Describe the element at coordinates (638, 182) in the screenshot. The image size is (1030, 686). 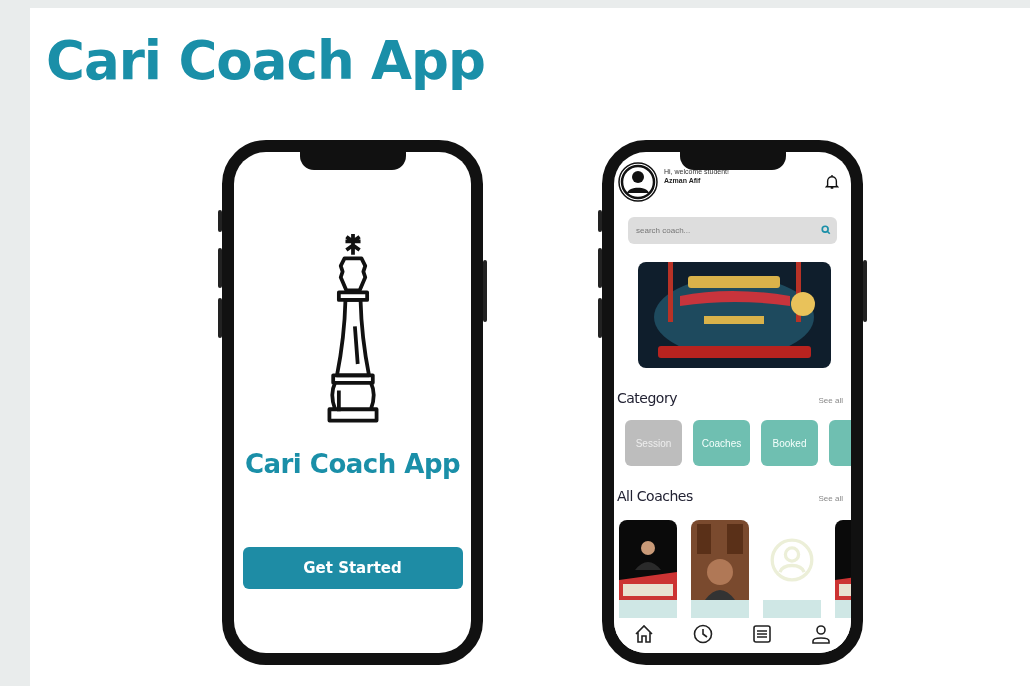
I see `avatar-icon` at that location.